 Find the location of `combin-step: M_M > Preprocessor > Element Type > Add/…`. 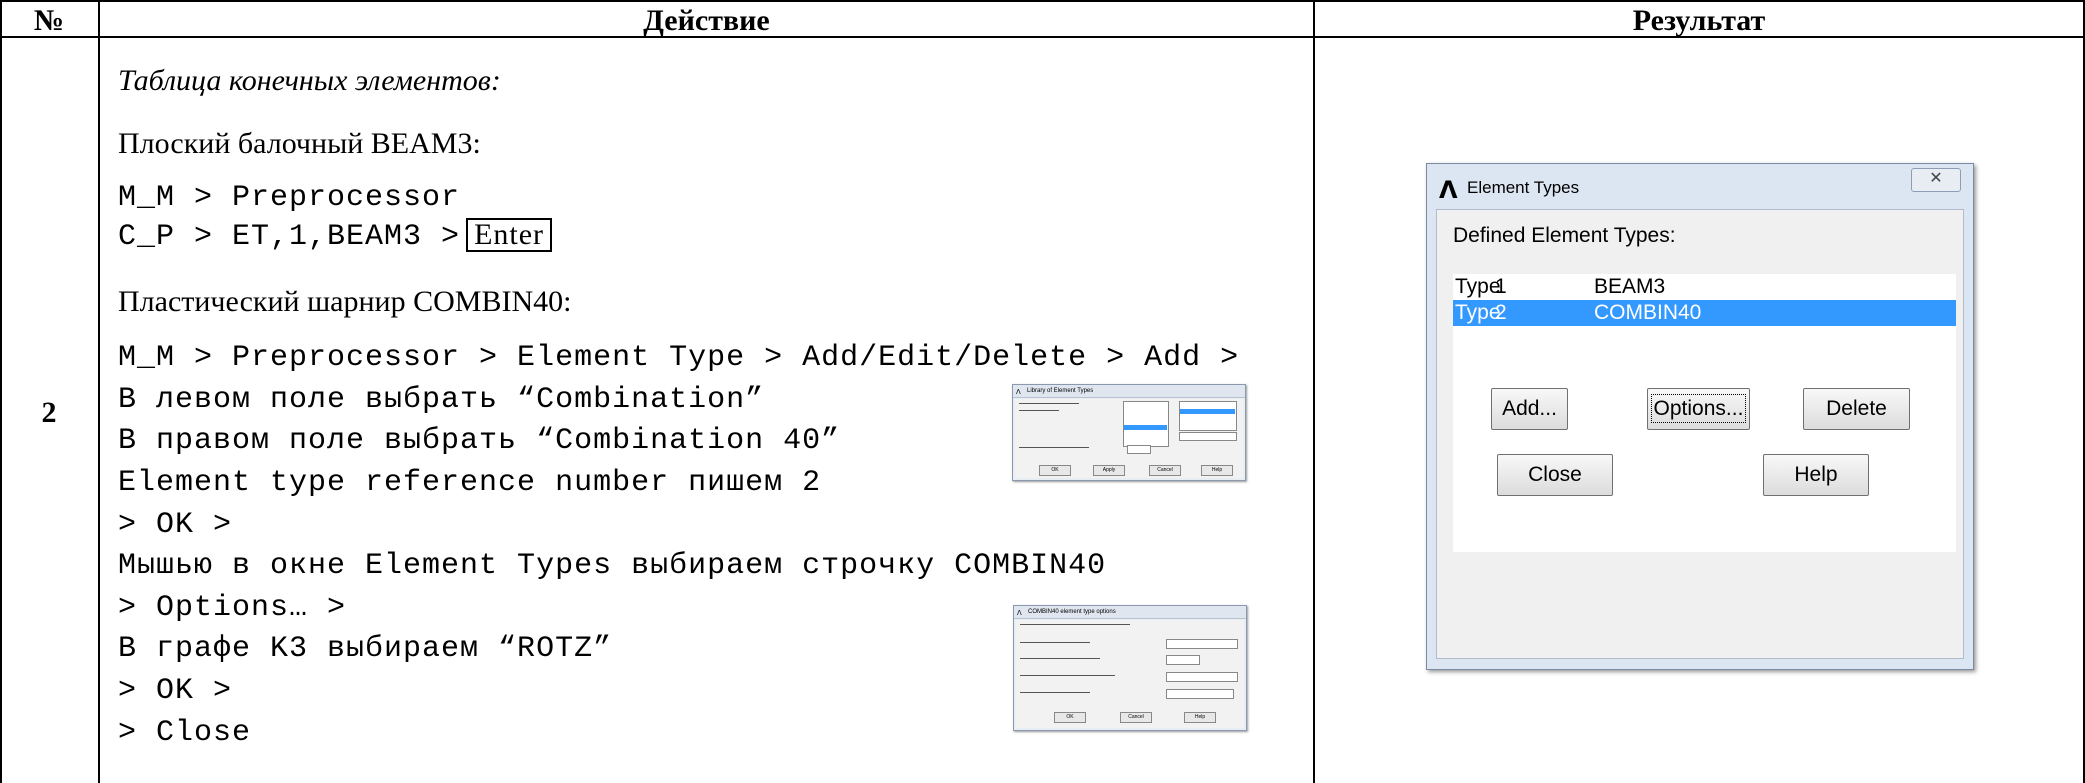

combin-step: M_M > Preprocessor > Element Type > Add/… is located at coordinates (679, 358).